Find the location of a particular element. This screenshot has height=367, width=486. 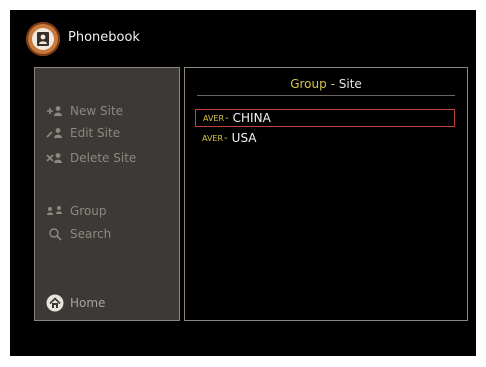

sidebar-item-delete-site: Delete Site is located at coordinates (90, 158).